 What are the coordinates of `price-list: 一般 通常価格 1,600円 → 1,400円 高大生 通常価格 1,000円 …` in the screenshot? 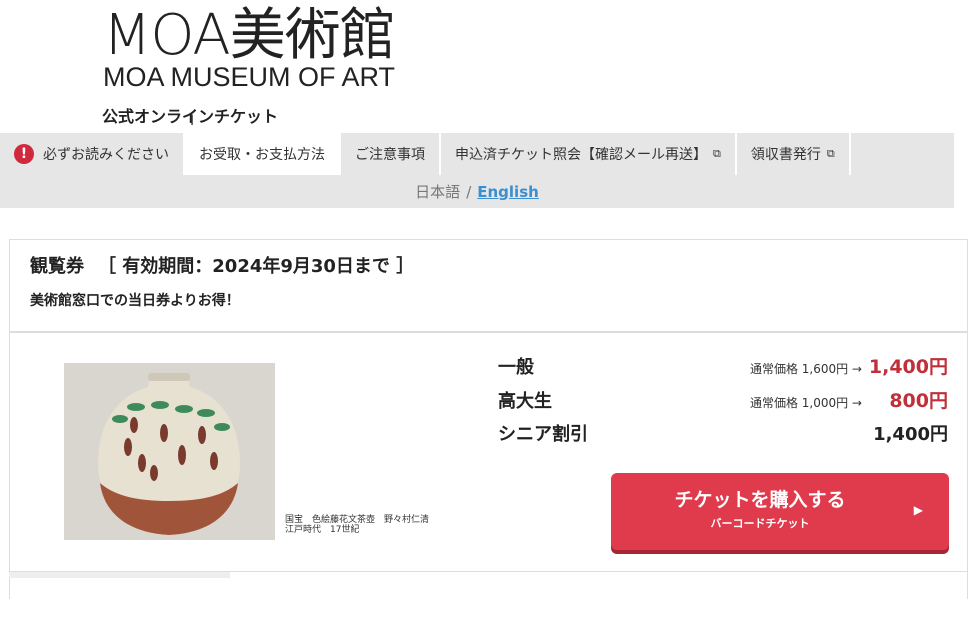 It's located at (723, 403).